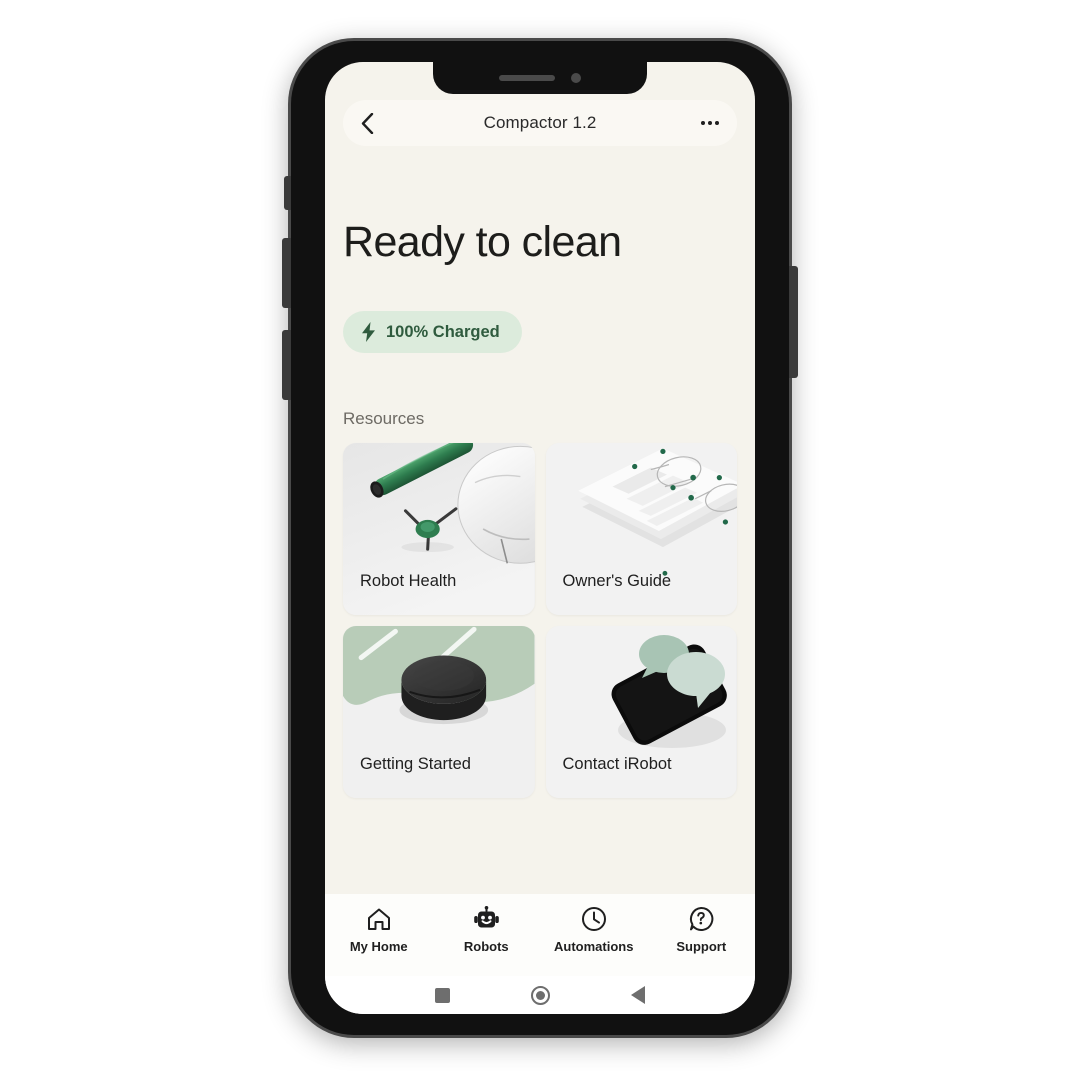  Describe the element at coordinates (637, 995) in the screenshot. I see `triangle-left-icon` at that location.